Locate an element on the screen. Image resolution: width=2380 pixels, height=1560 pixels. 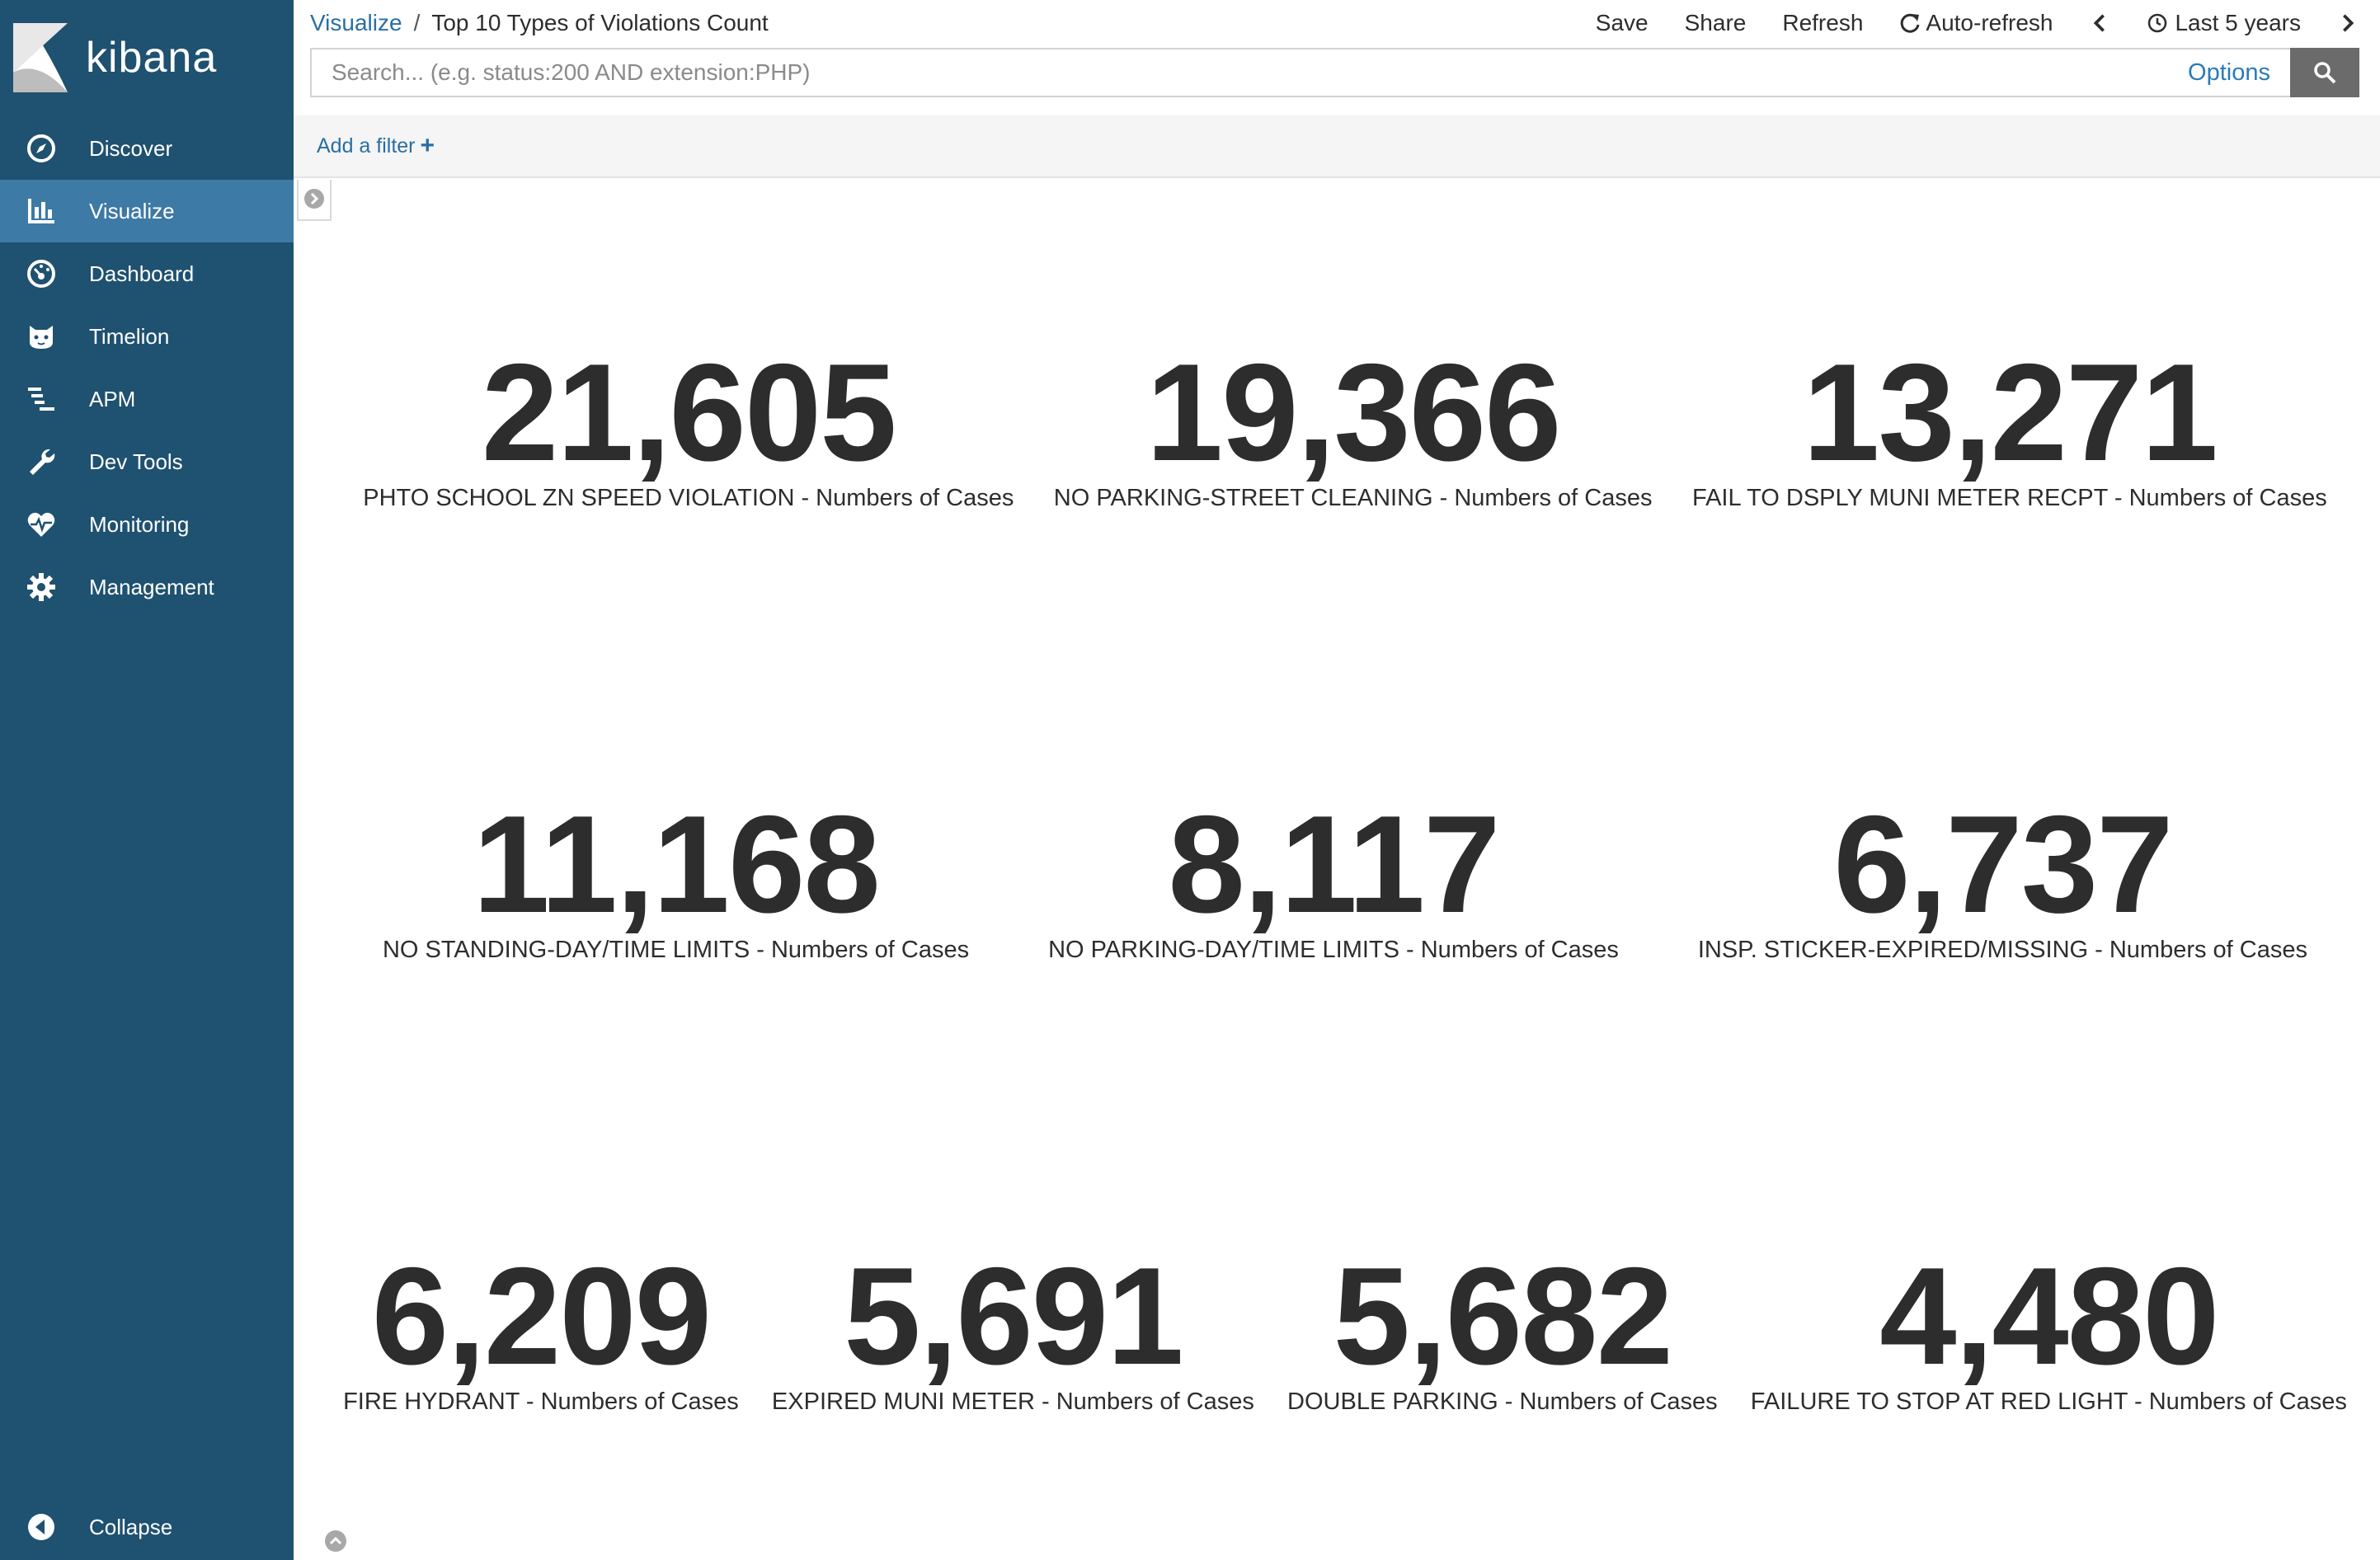
sidebar-item-label: Visualize is located at coordinates (132, 210).